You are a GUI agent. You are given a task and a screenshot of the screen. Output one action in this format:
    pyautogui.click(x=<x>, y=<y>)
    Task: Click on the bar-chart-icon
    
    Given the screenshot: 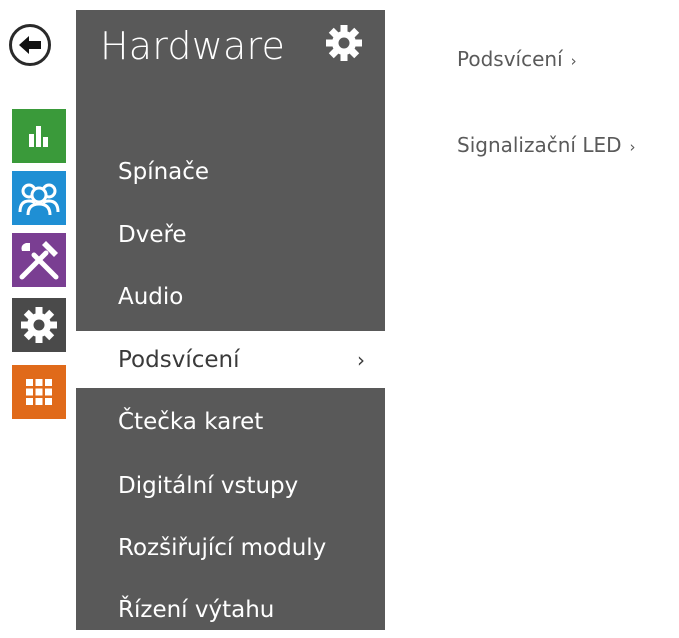 What is the action you would take?
    pyautogui.click(x=38, y=136)
    